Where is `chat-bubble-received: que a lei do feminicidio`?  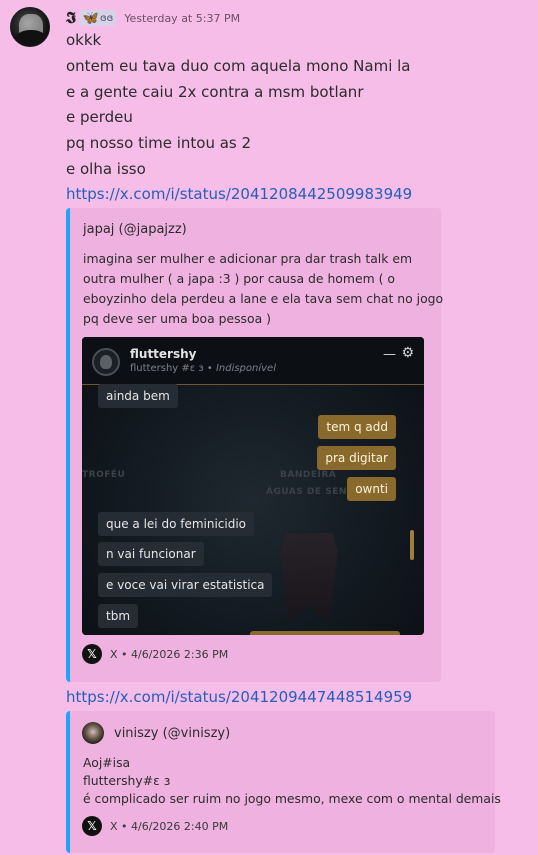
chat-bubble-received: que a lei do feminicidio is located at coordinates (176, 524).